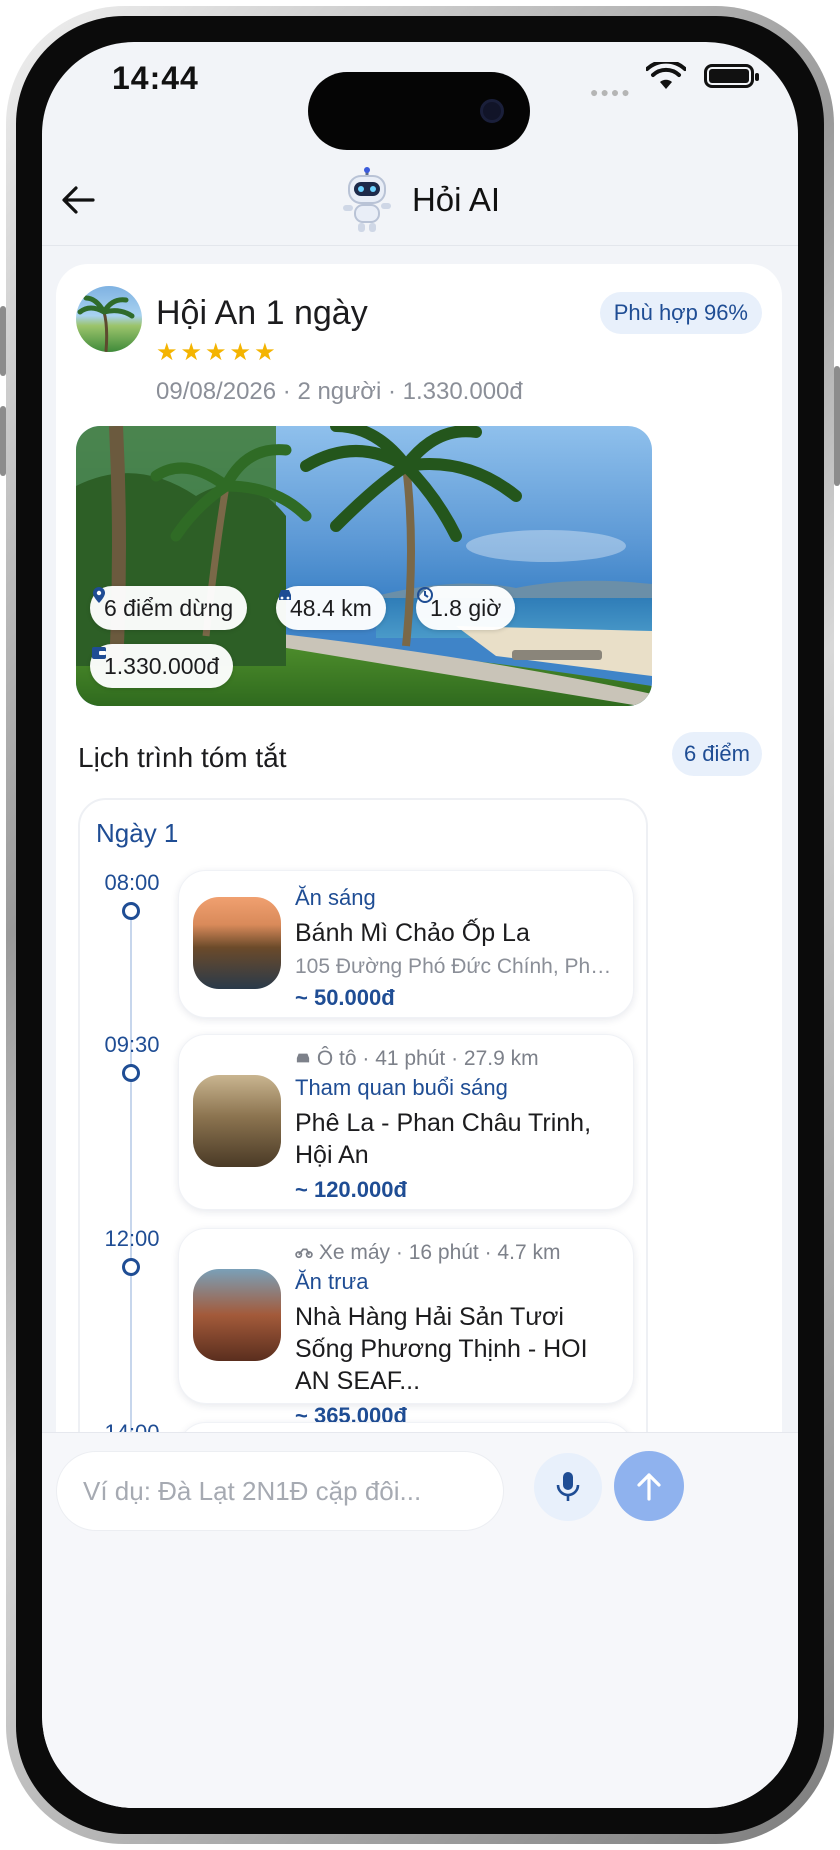  Describe the element at coordinates (366, 199) in the screenshot. I see `robot-icon` at that location.